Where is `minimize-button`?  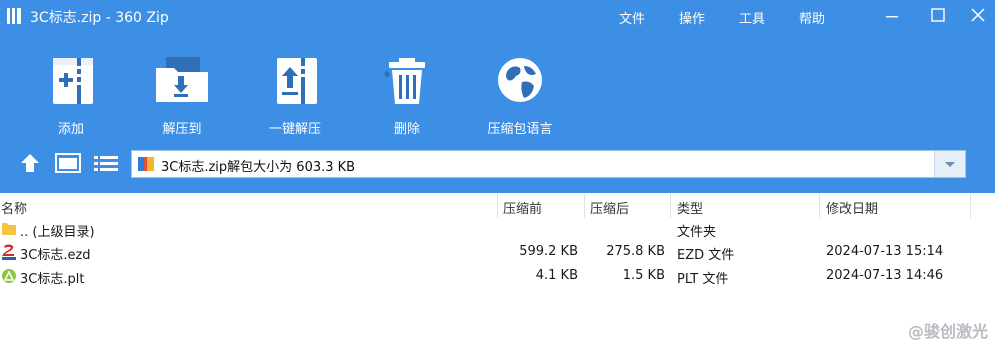 minimize-button is located at coordinates (892, 16).